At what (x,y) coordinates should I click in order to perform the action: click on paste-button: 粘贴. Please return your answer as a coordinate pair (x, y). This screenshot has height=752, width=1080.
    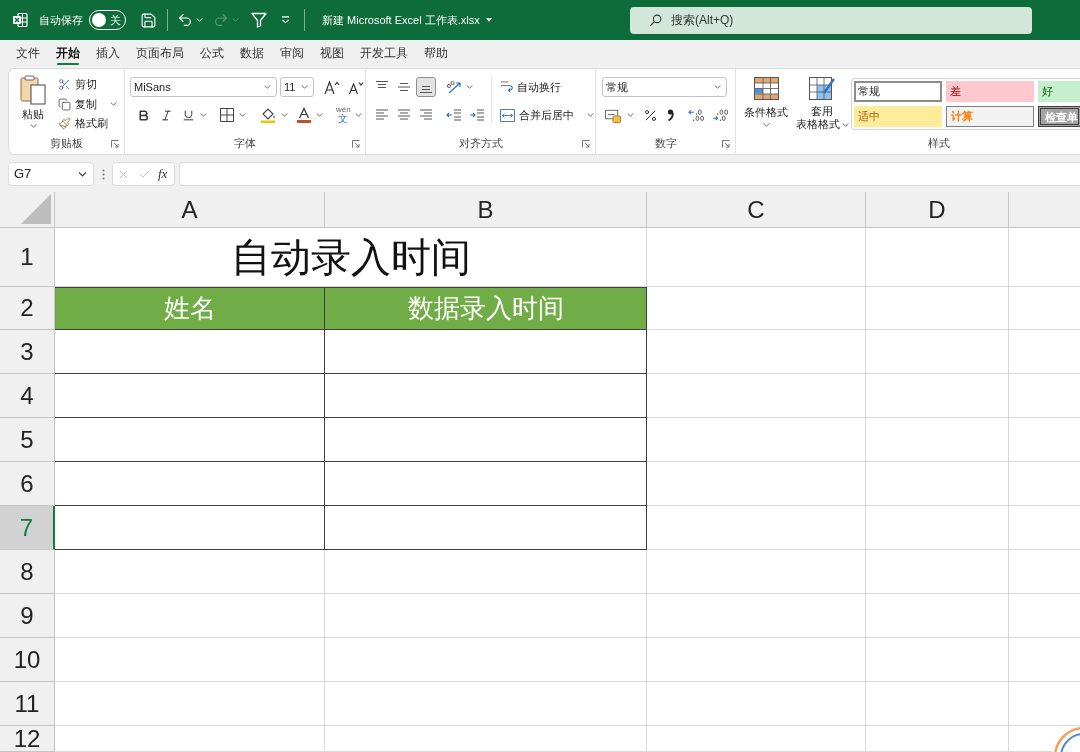
    Looking at the image, I should click on (33, 103).